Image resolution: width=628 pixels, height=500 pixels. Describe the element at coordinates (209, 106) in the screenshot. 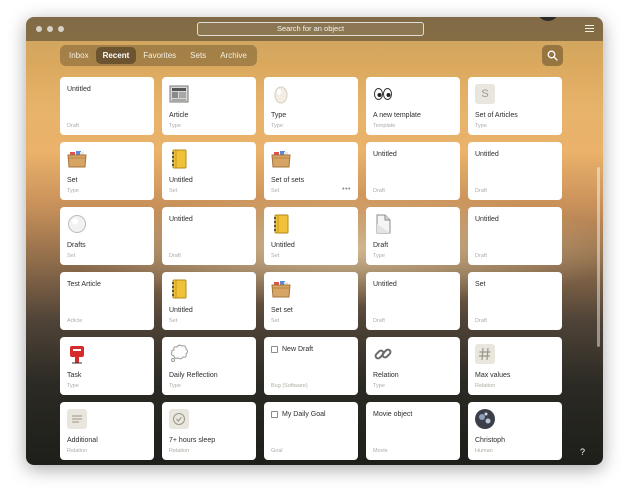

I see `object-card: Article Type` at that location.